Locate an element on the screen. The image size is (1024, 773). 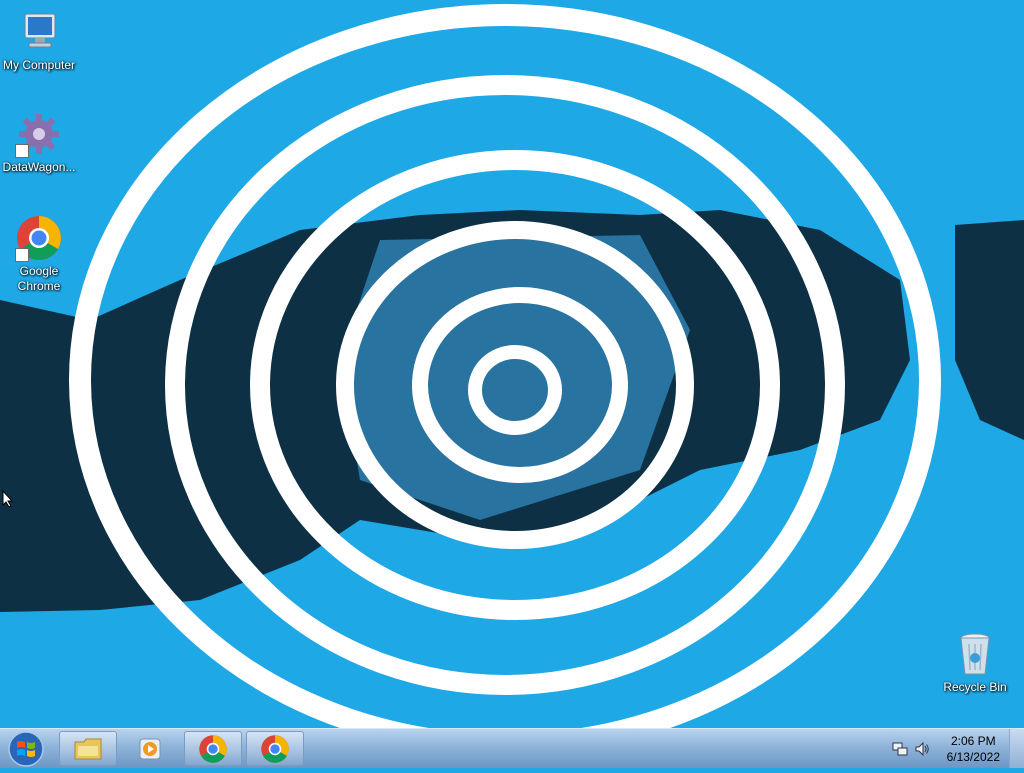
taskbar-explorer-button is located at coordinates (88, 748).